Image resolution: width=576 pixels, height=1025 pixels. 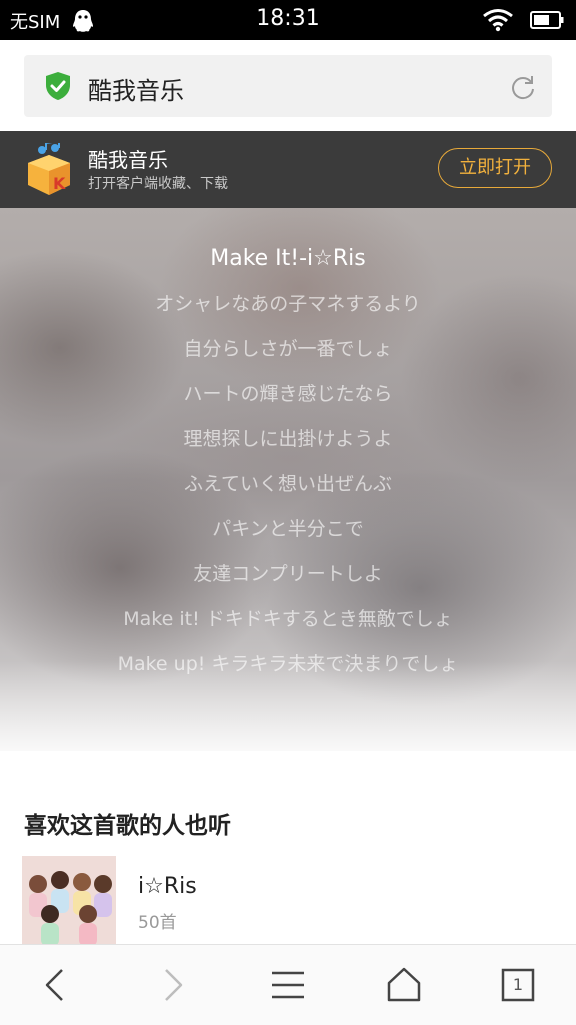 I want to click on tab-count: 1, so click(x=518, y=984).